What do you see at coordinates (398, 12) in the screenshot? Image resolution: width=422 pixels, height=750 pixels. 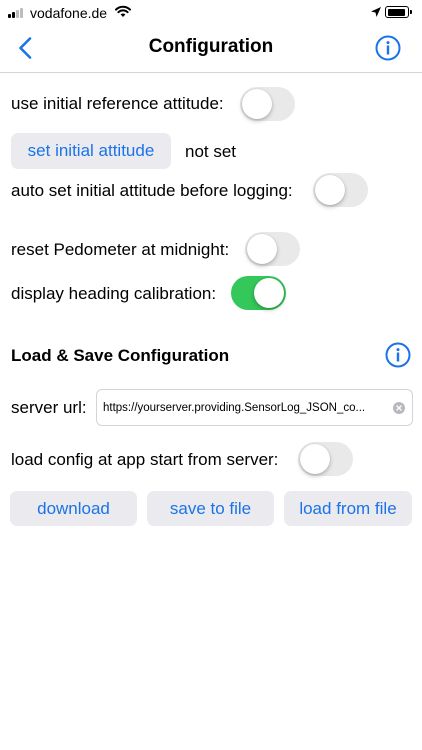 I see `battery-icon` at bounding box center [398, 12].